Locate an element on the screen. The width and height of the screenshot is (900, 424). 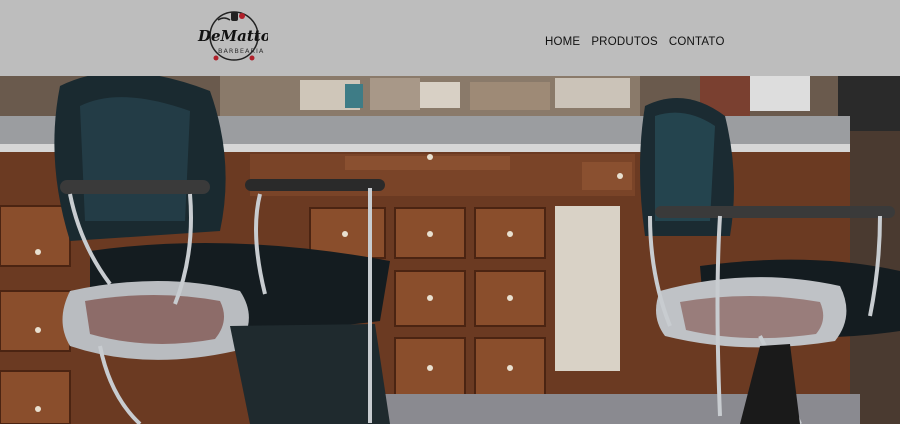
svg-text: DeMattos is located at coordinates (232, 36).